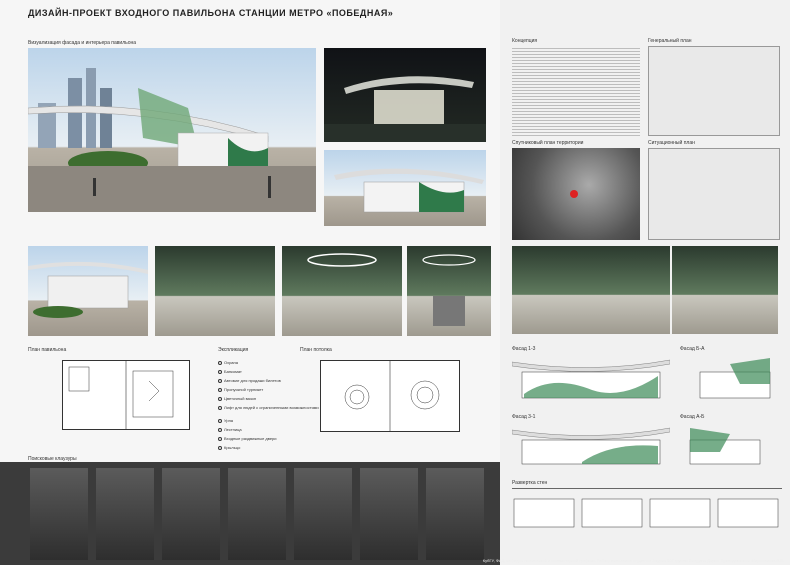  Describe the element at coordinates (725, 290) in the screenshot. I see `render-stairs` at that location.